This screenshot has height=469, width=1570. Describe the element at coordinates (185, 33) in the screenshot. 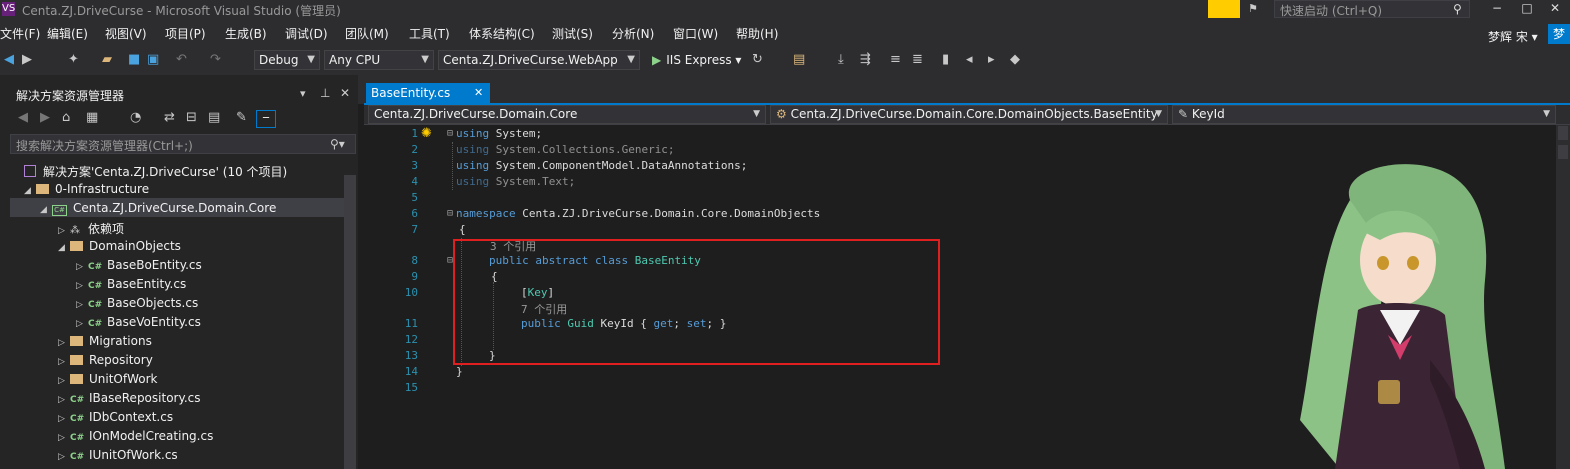

I see `menu-project: 项目(P)` at that location.